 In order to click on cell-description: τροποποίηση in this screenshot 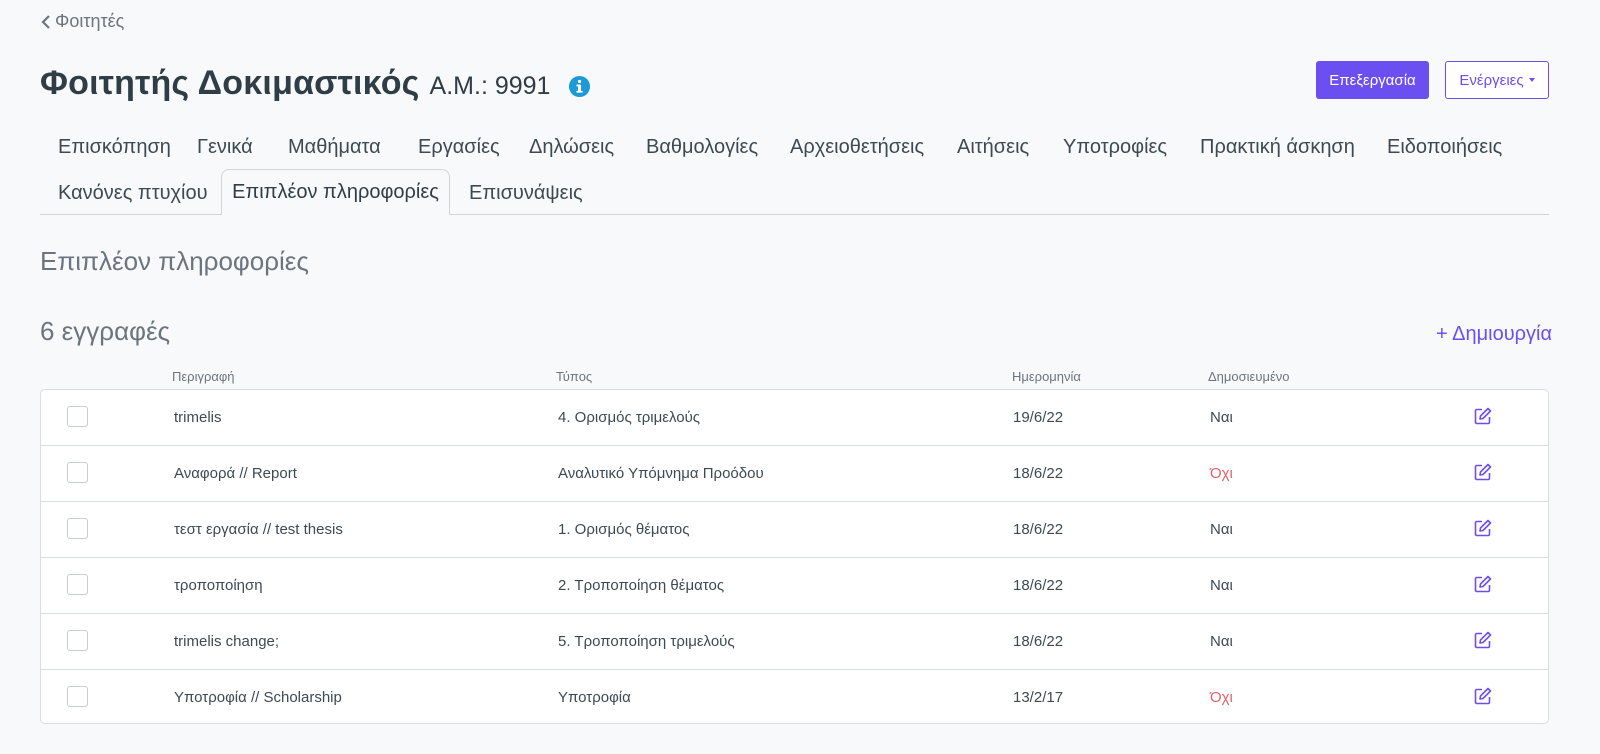, I will do `click(218, 585)`.